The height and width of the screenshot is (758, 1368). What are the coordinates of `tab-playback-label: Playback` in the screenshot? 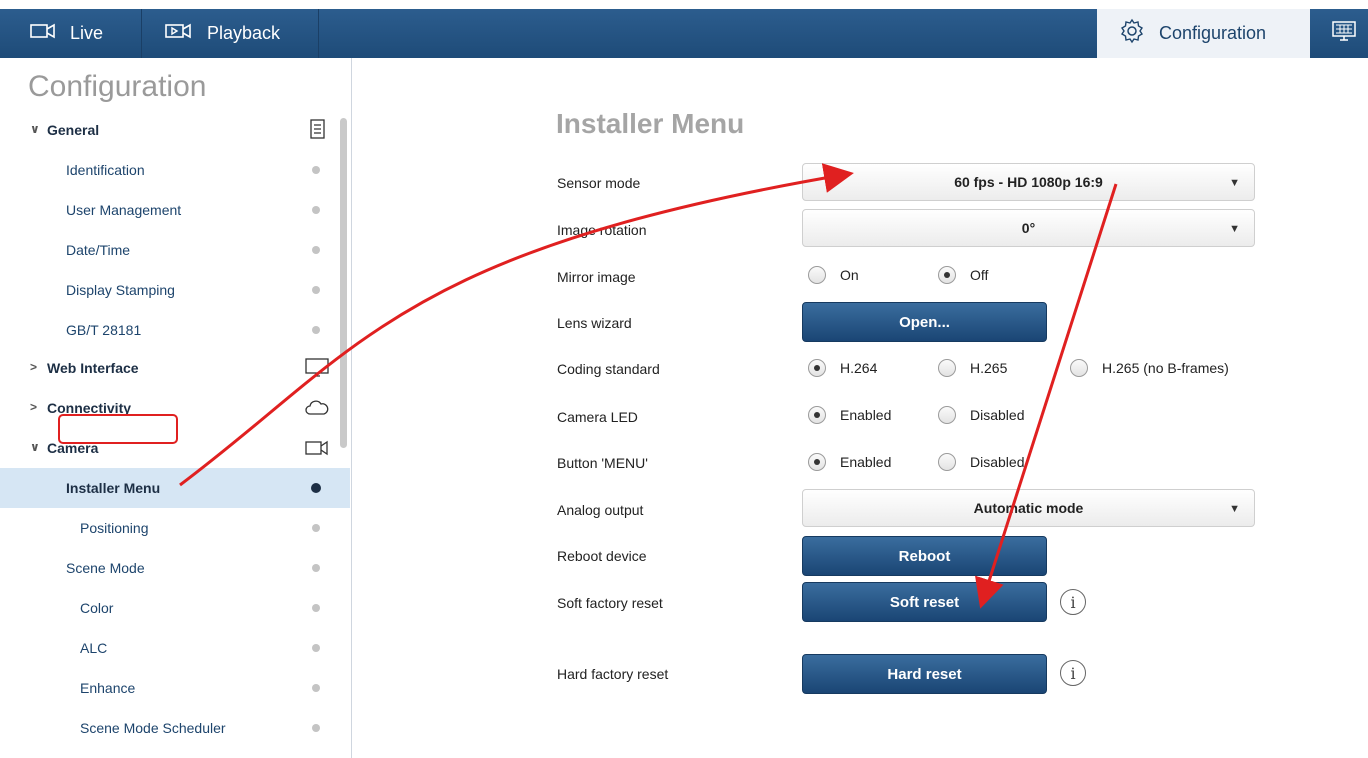 It's located at (244, 33).